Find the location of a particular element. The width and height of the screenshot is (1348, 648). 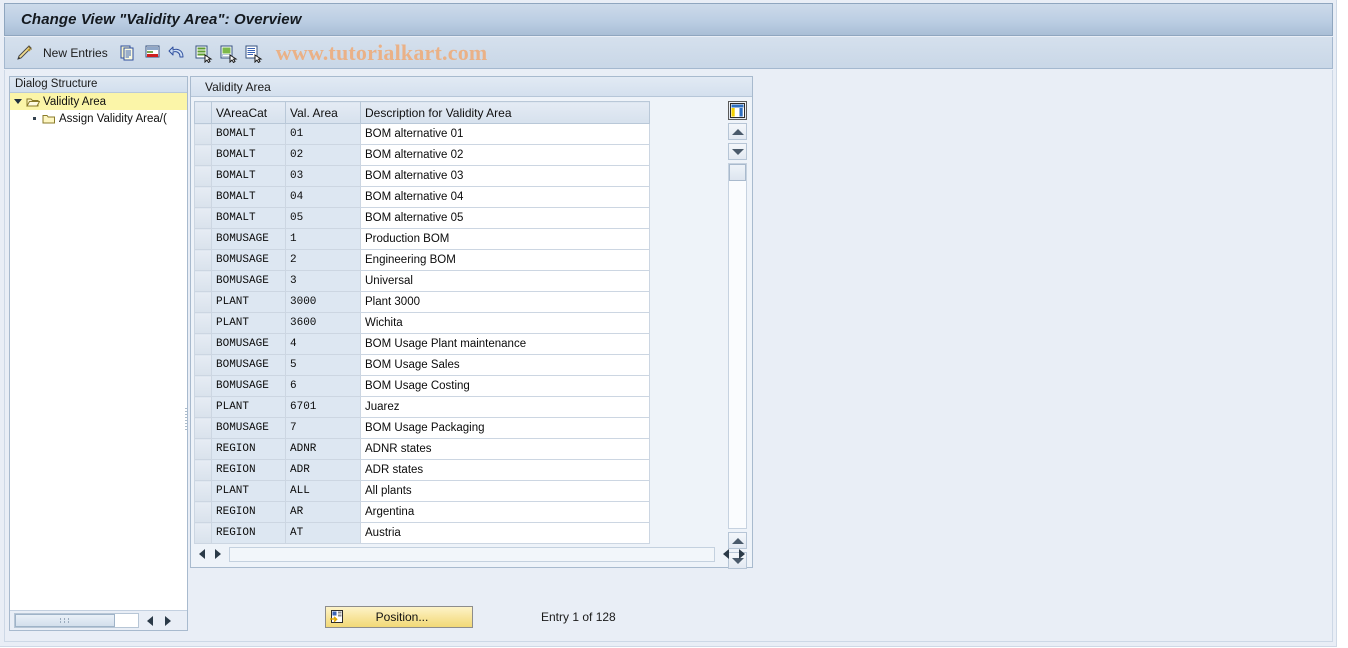

table-row: BOMUSAGE 2 Engineering BOM is located at coordinates (422, 260).